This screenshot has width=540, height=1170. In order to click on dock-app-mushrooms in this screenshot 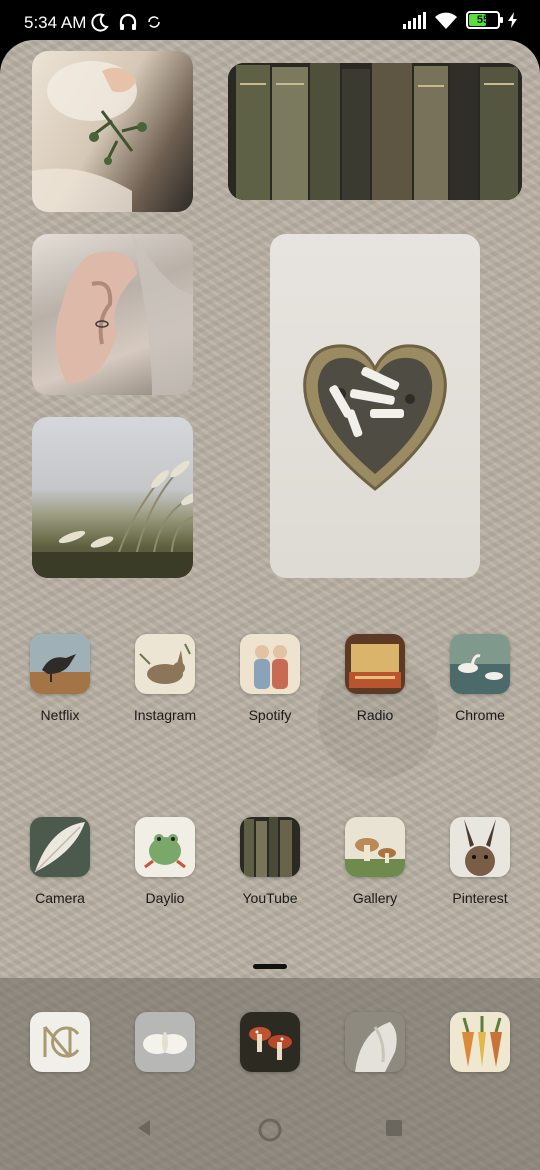, I will do `click(270, 1042)`.